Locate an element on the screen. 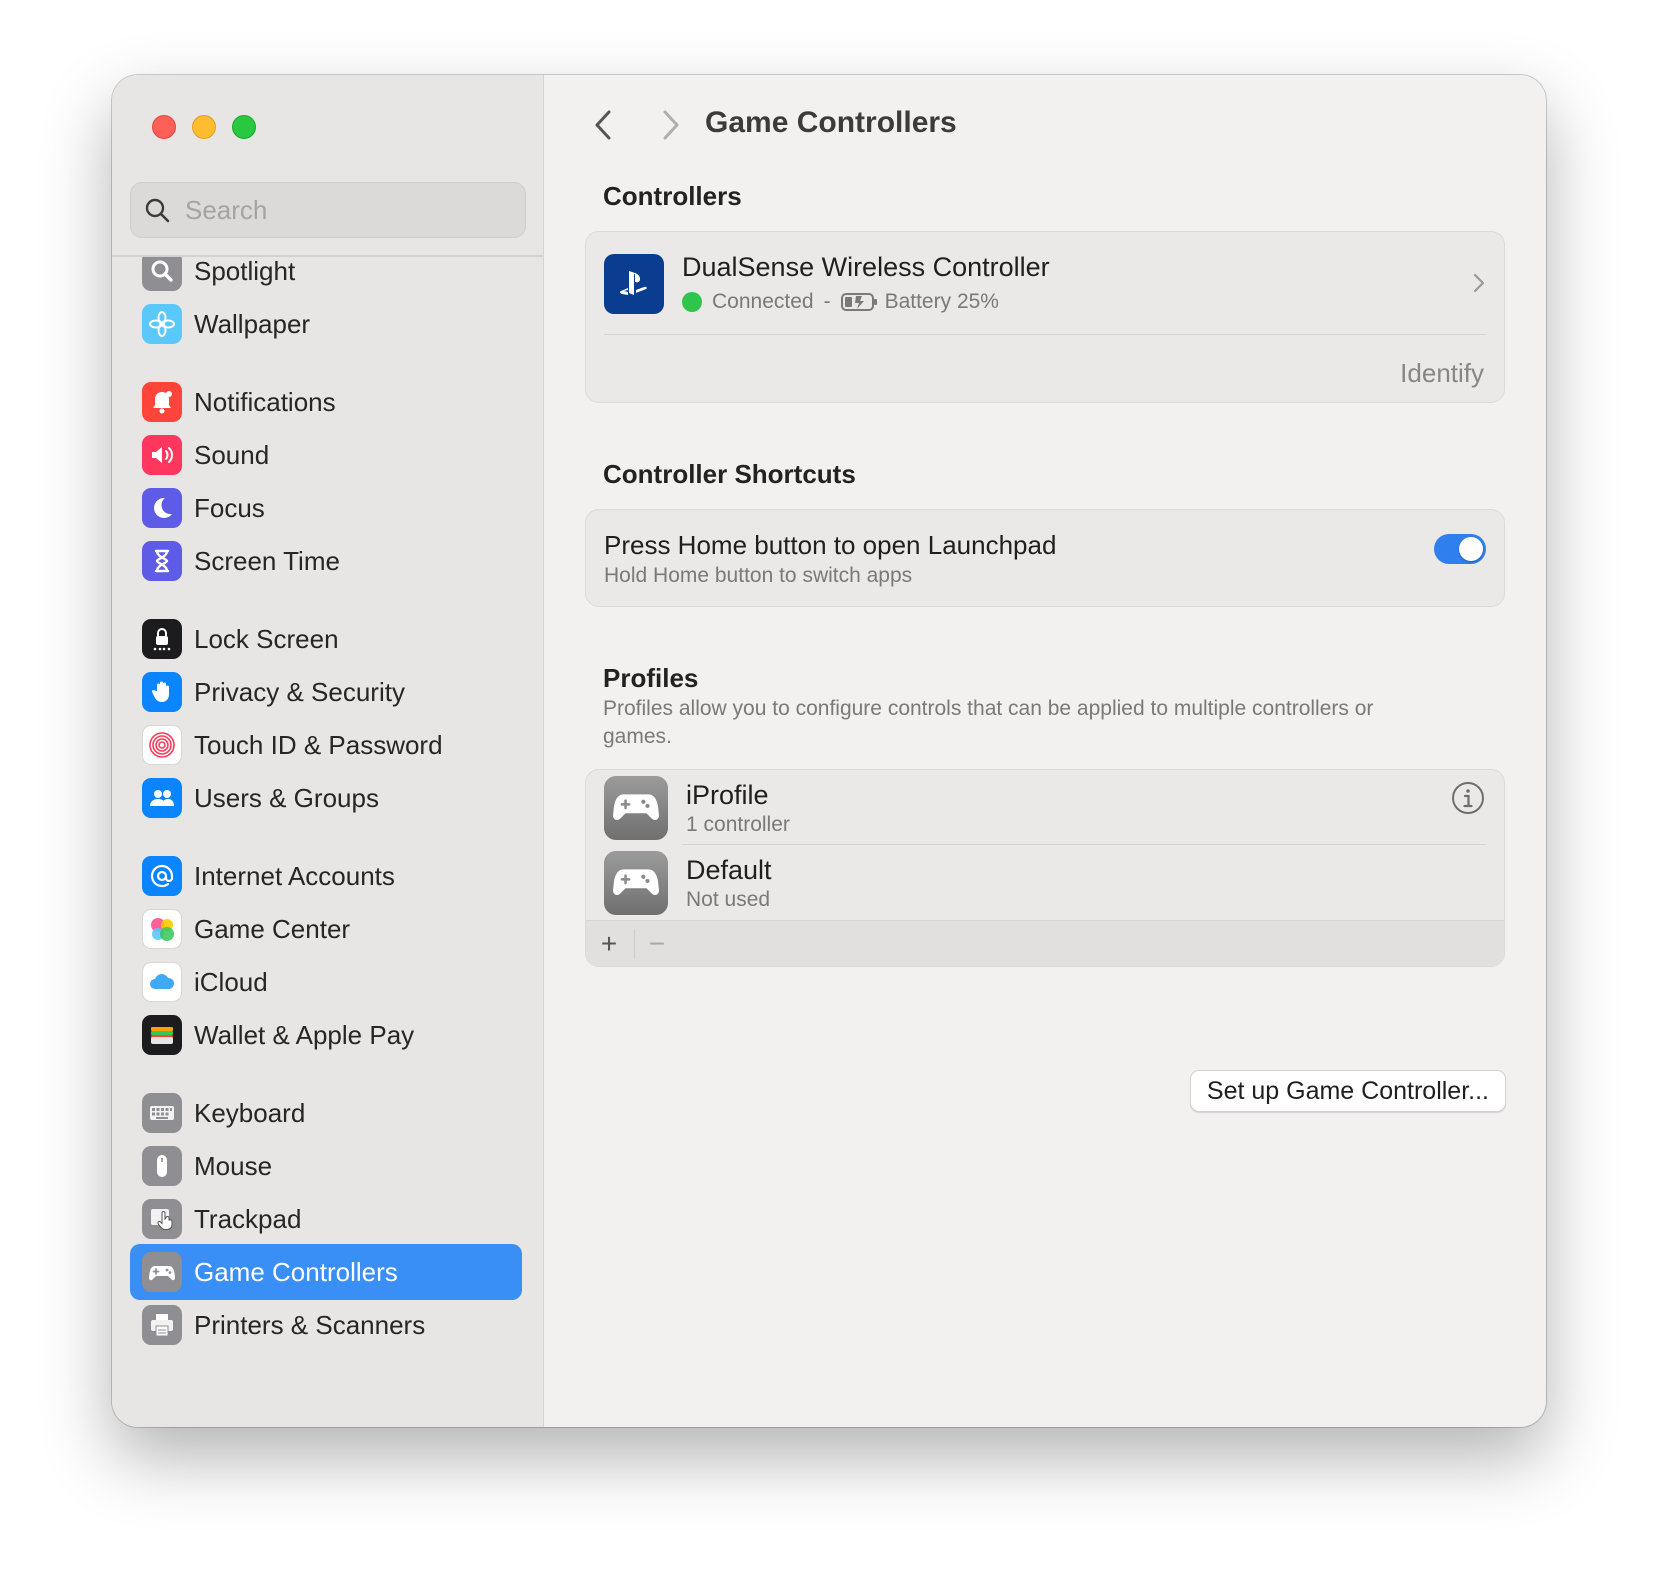  sidebar-item-game-center: Game Center is located at coordinates (326, 929).